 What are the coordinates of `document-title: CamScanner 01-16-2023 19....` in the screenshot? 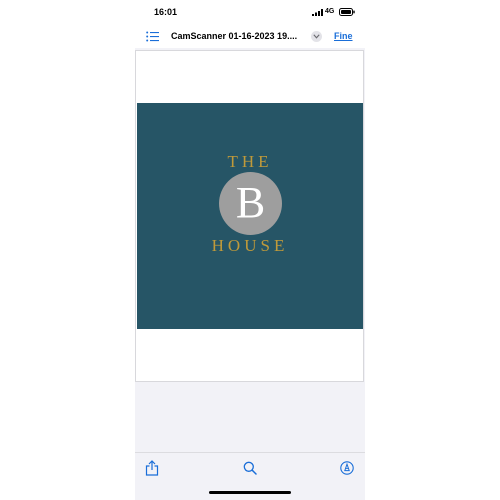 It's located at (234, 36).